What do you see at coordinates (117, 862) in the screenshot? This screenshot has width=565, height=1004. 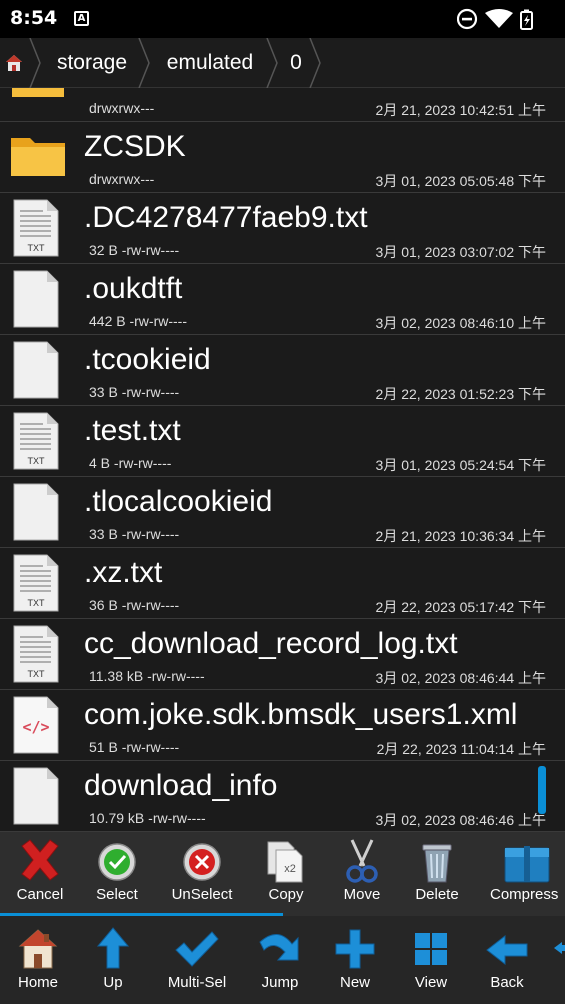 I see `select-icon` at bounding box center [117, 862].